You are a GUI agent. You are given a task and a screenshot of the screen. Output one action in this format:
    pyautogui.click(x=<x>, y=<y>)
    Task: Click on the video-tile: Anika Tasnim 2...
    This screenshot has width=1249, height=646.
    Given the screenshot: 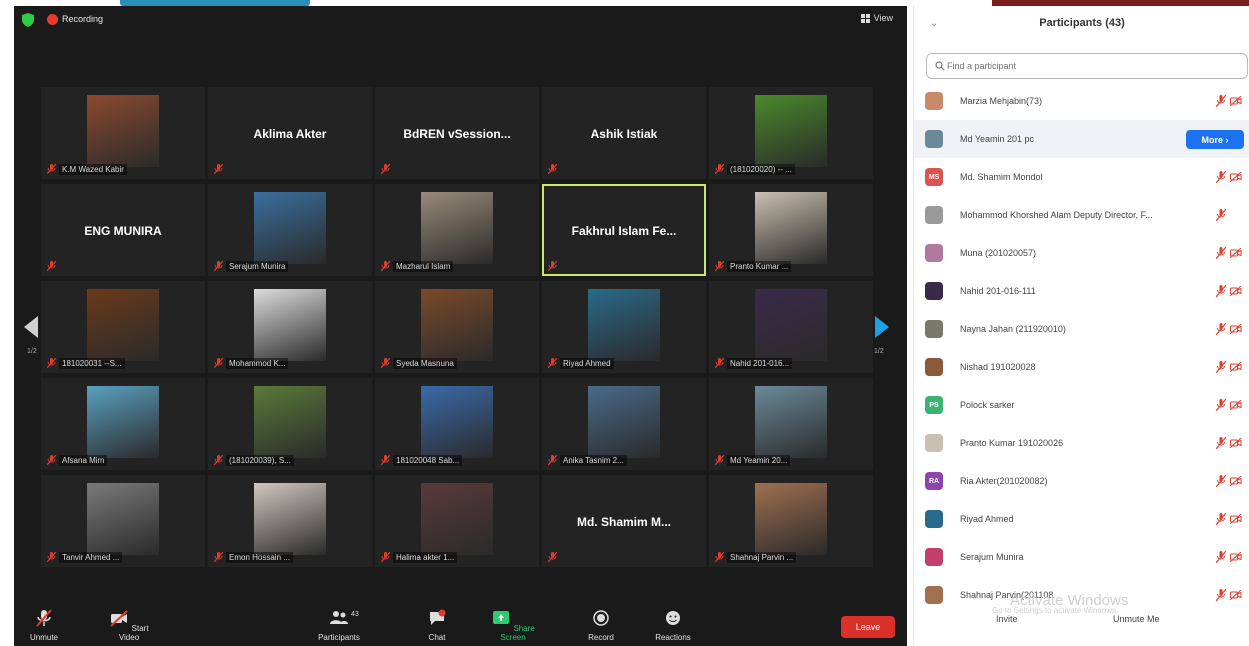 What is the action you would take?
    pyautogui.click(x=624, y=424)
    